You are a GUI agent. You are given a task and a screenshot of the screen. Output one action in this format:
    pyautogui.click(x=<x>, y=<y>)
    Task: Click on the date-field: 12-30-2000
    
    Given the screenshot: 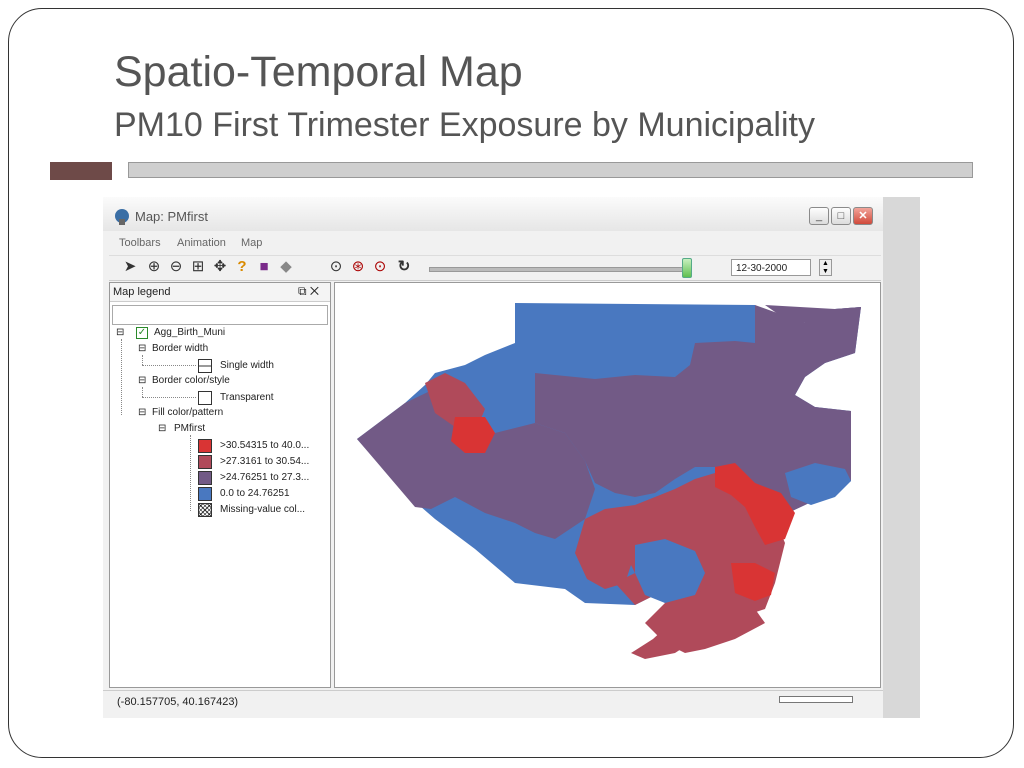 What is the action you would take?
    pyautogui.click(x=771, y=267)
    